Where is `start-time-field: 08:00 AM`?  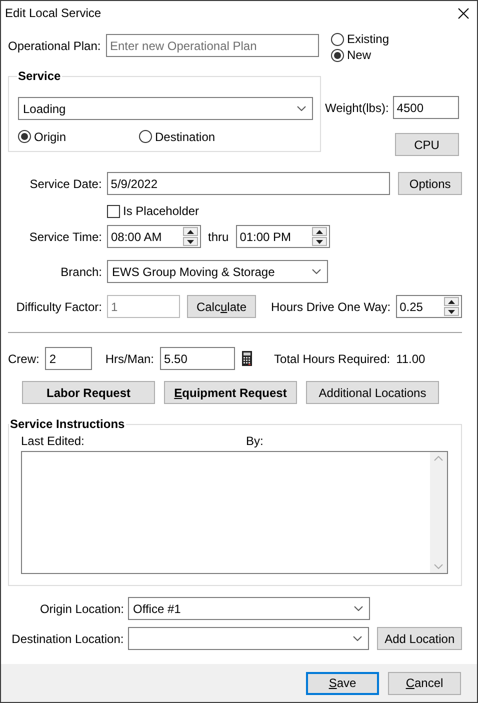
start-time-field: 08:00 AM is located at coordinates (154, 236).